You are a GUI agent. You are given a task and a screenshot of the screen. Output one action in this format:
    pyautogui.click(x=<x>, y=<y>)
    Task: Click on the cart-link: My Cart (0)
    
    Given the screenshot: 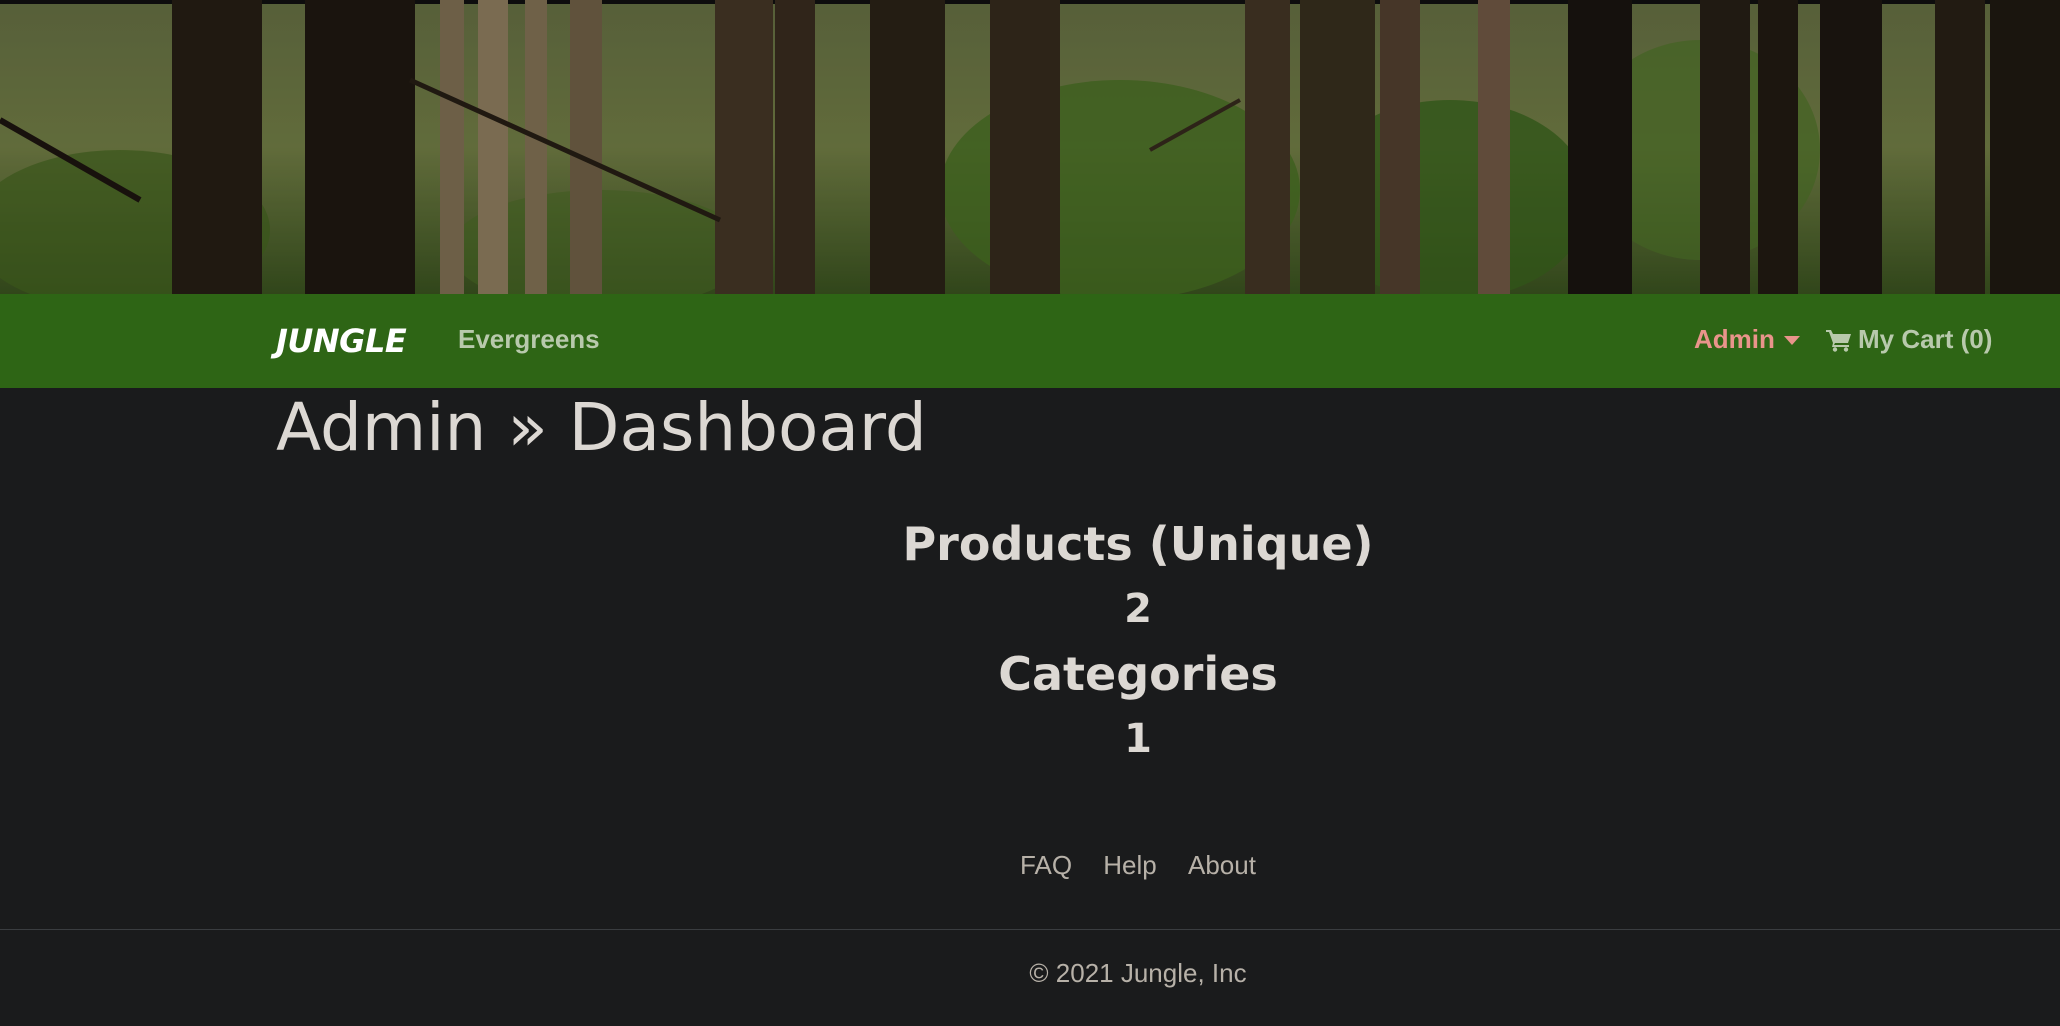 What is the action you would take?
    pyautogui.click(x=1909, y=339)
    